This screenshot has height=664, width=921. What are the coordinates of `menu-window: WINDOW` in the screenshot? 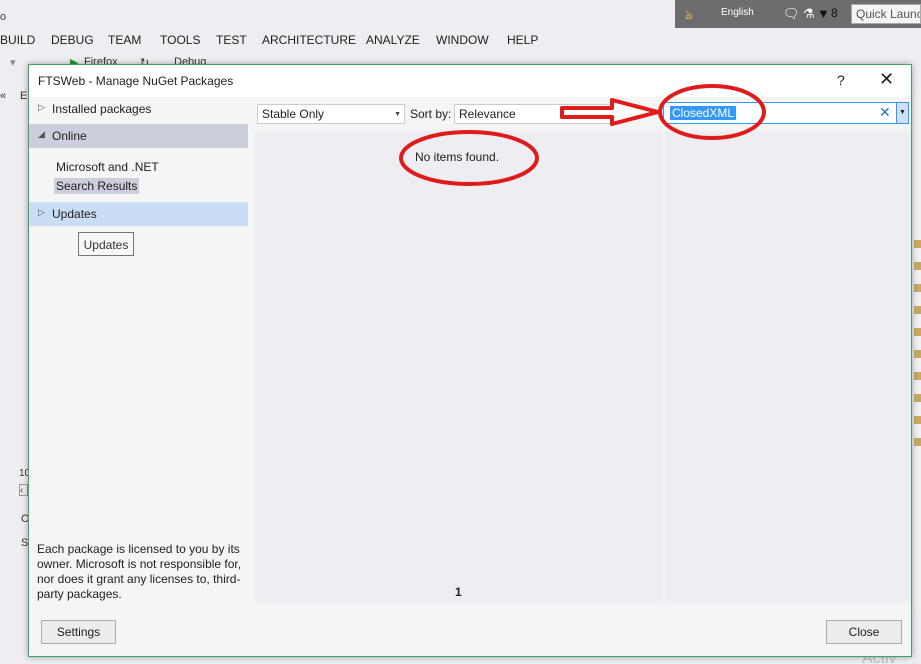 It's located at (462, 38).